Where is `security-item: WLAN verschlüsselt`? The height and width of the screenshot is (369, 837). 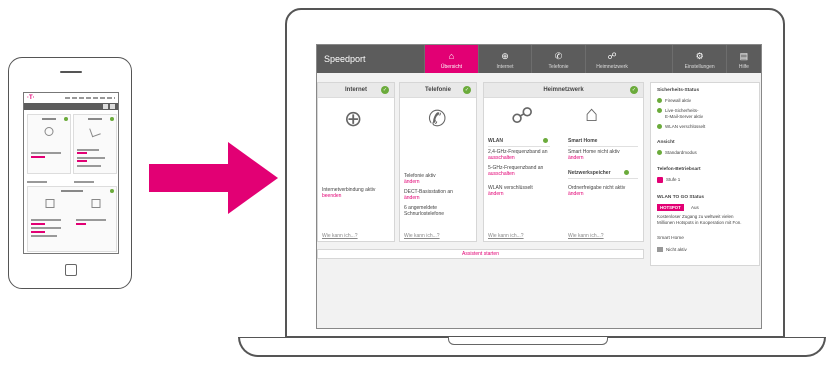 security-item: WLAN verschlüsselt is located at coordinates (685, 126).